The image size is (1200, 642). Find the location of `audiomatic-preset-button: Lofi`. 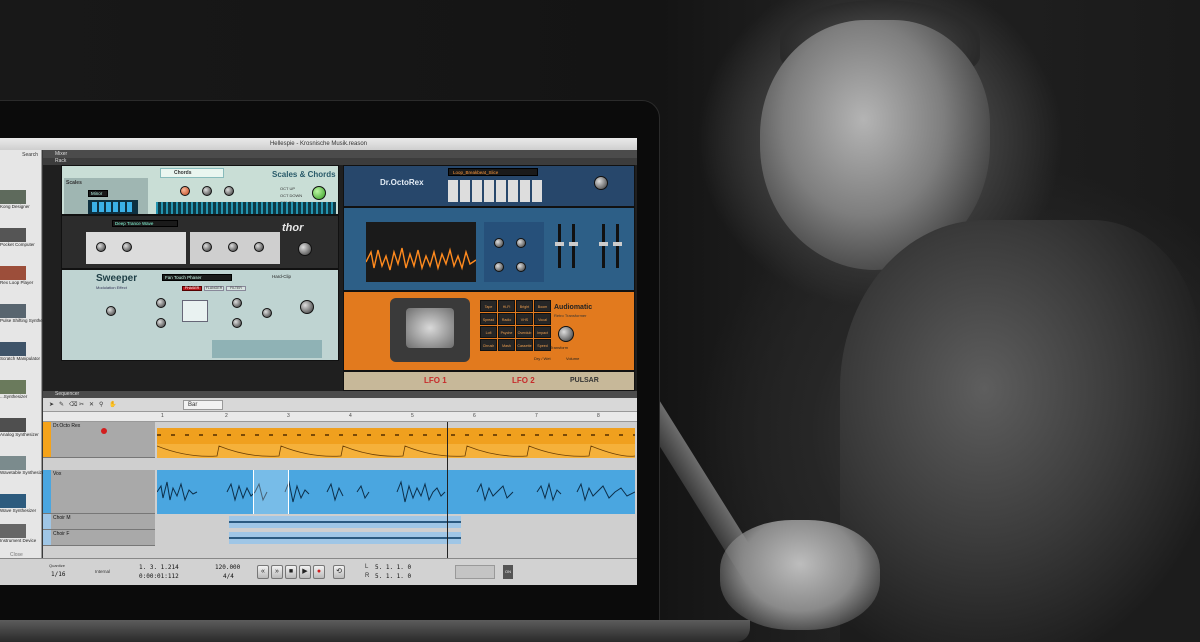

audiomatic-preset-button: Lofi is located at coordinates (488, 332).